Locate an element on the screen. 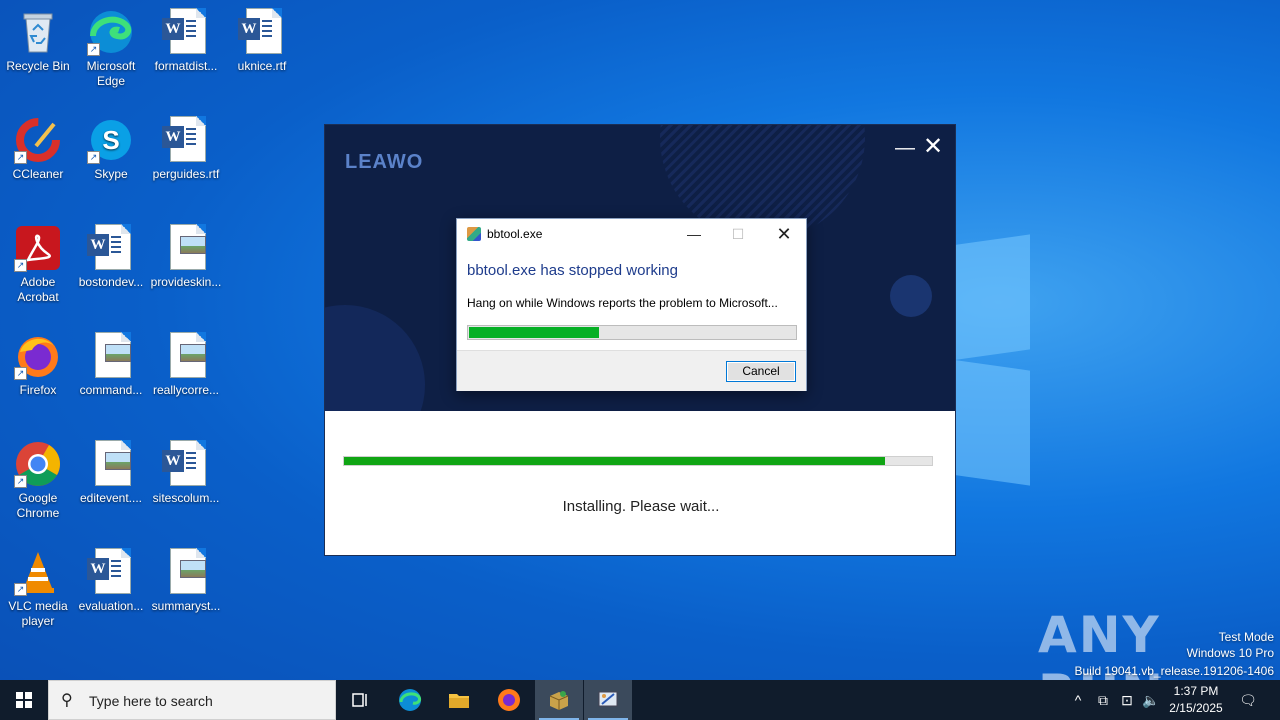 The image size is (1280, 720). task-view-button is located at coordinates (360, 700).